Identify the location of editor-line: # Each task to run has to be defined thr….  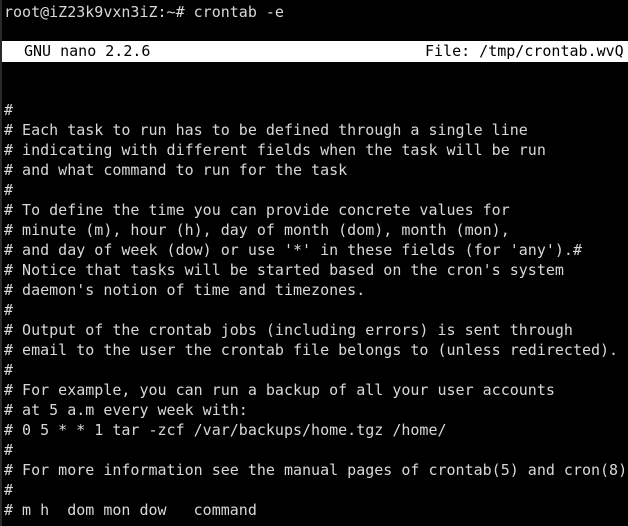
(314, 130).